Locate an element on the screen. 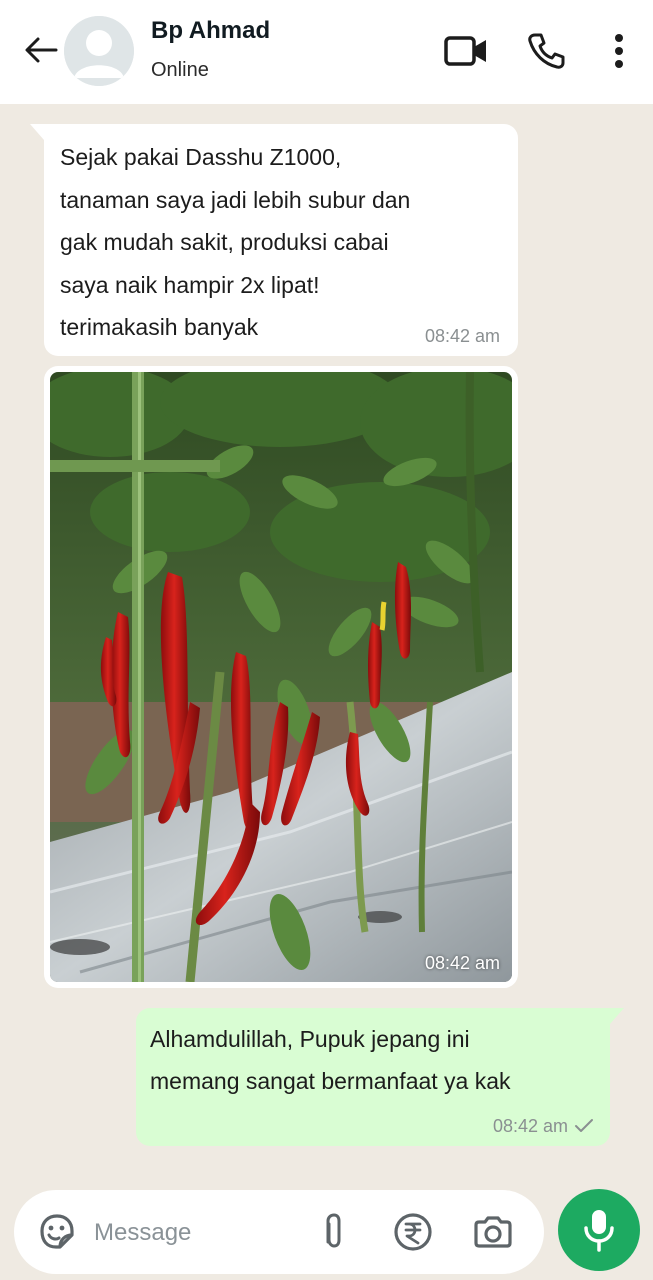 This screenshot has height=1280, width=653. voice-record-button is located at coordinates (599, 1230).